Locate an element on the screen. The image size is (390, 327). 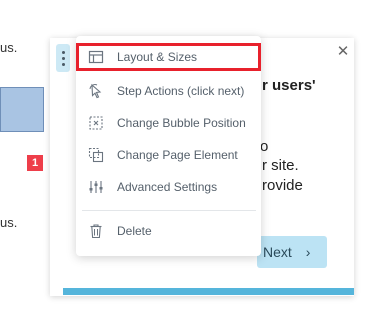
menu-item-change-page-element: Change Page Element is located at coordinates (168, 155).